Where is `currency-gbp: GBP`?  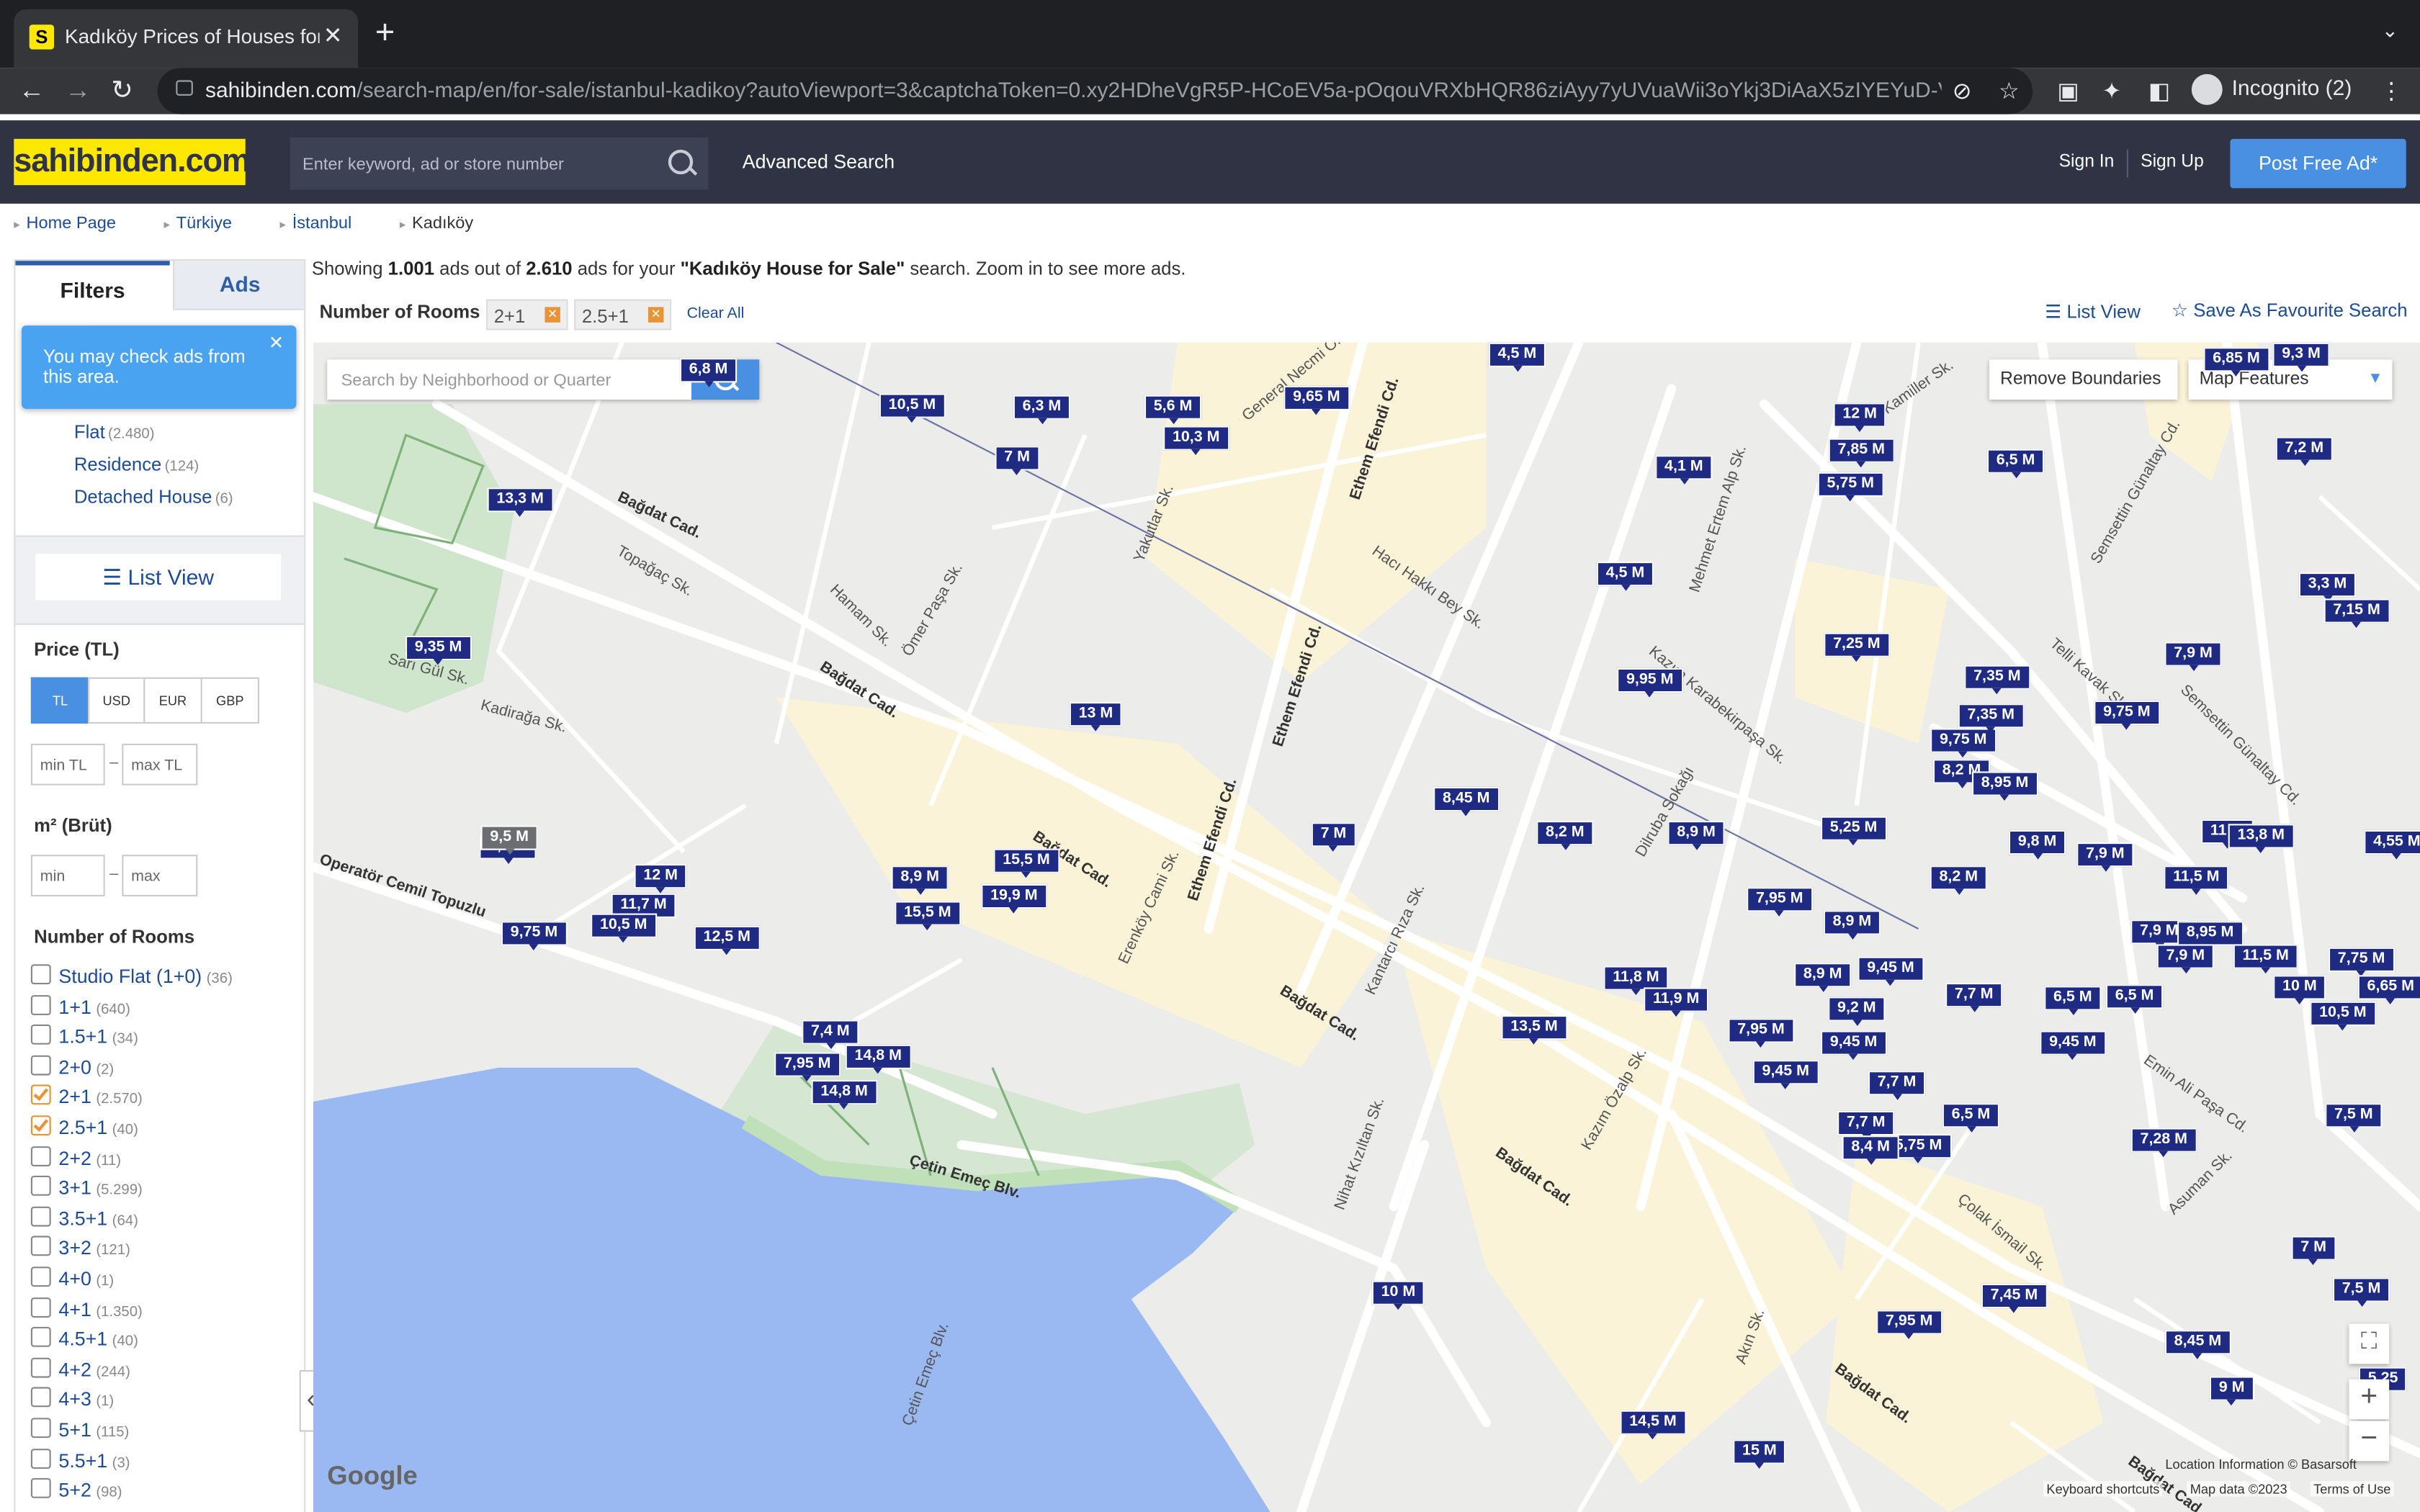
currency-gbp: GBP is located at coordinates (230, 700).